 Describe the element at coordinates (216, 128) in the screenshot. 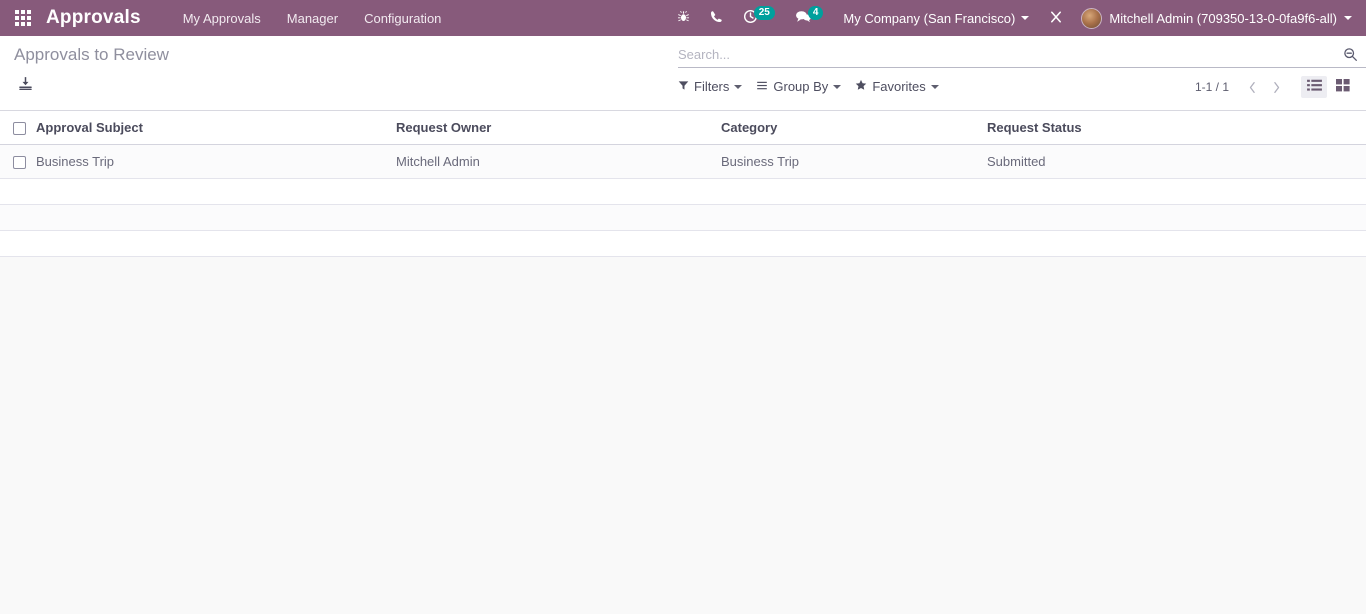

I see `column-header-approval-subject: Approval Subject` at that location.